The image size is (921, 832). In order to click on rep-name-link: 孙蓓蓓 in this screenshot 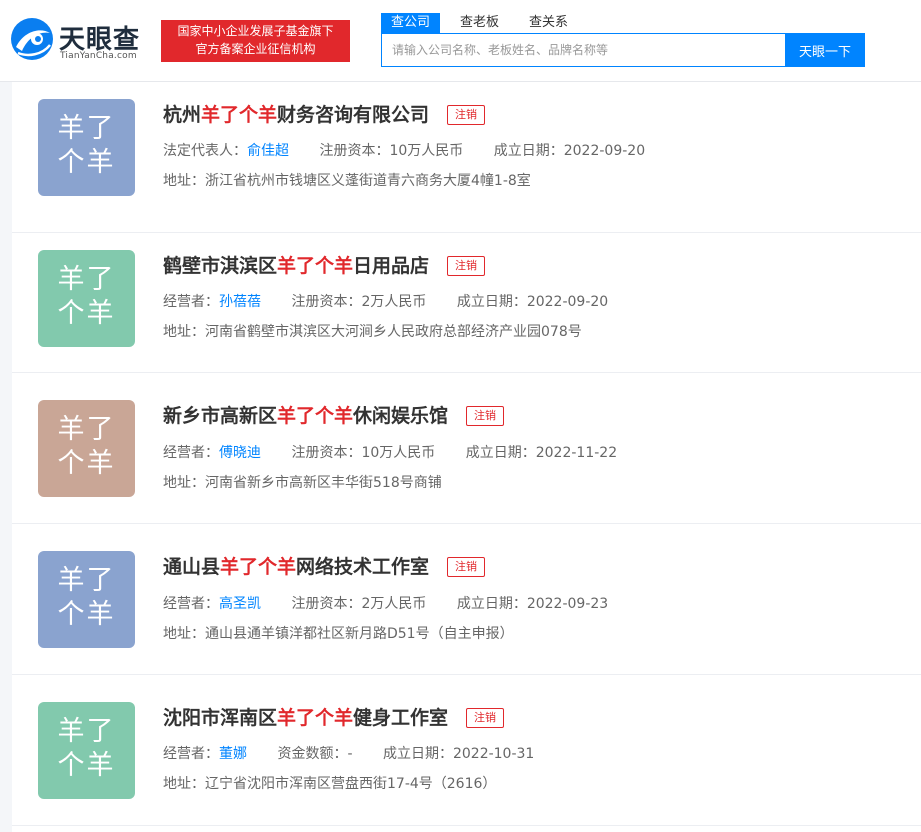, I will do `click(240, 302)`.